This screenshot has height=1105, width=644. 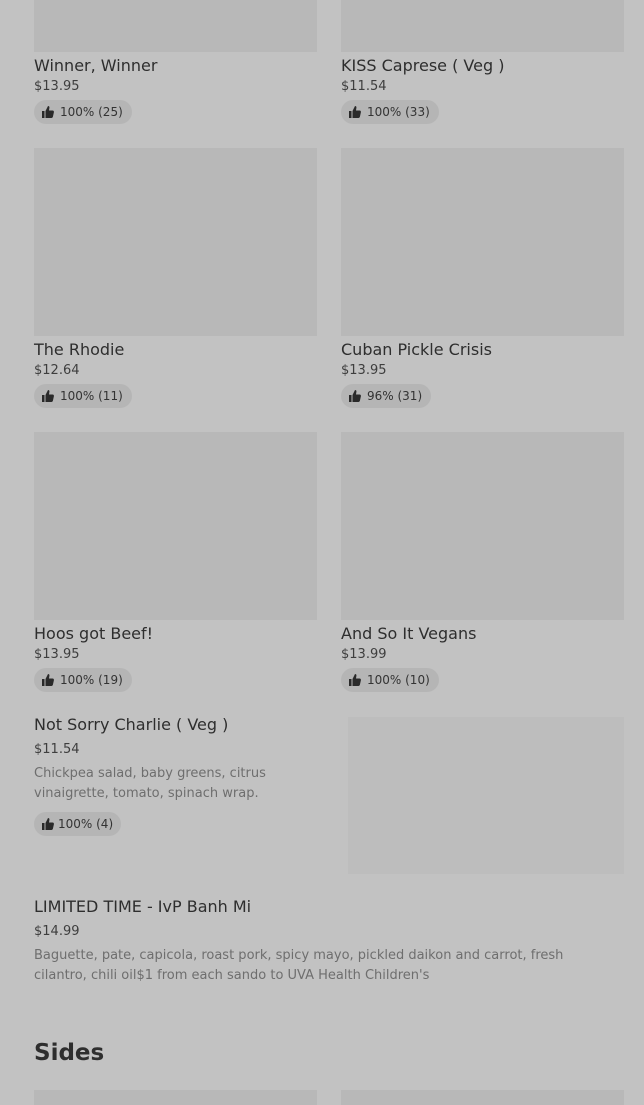 I want to click on item-name: Cuban Pickle Crisis, so click(x=416, y=349).